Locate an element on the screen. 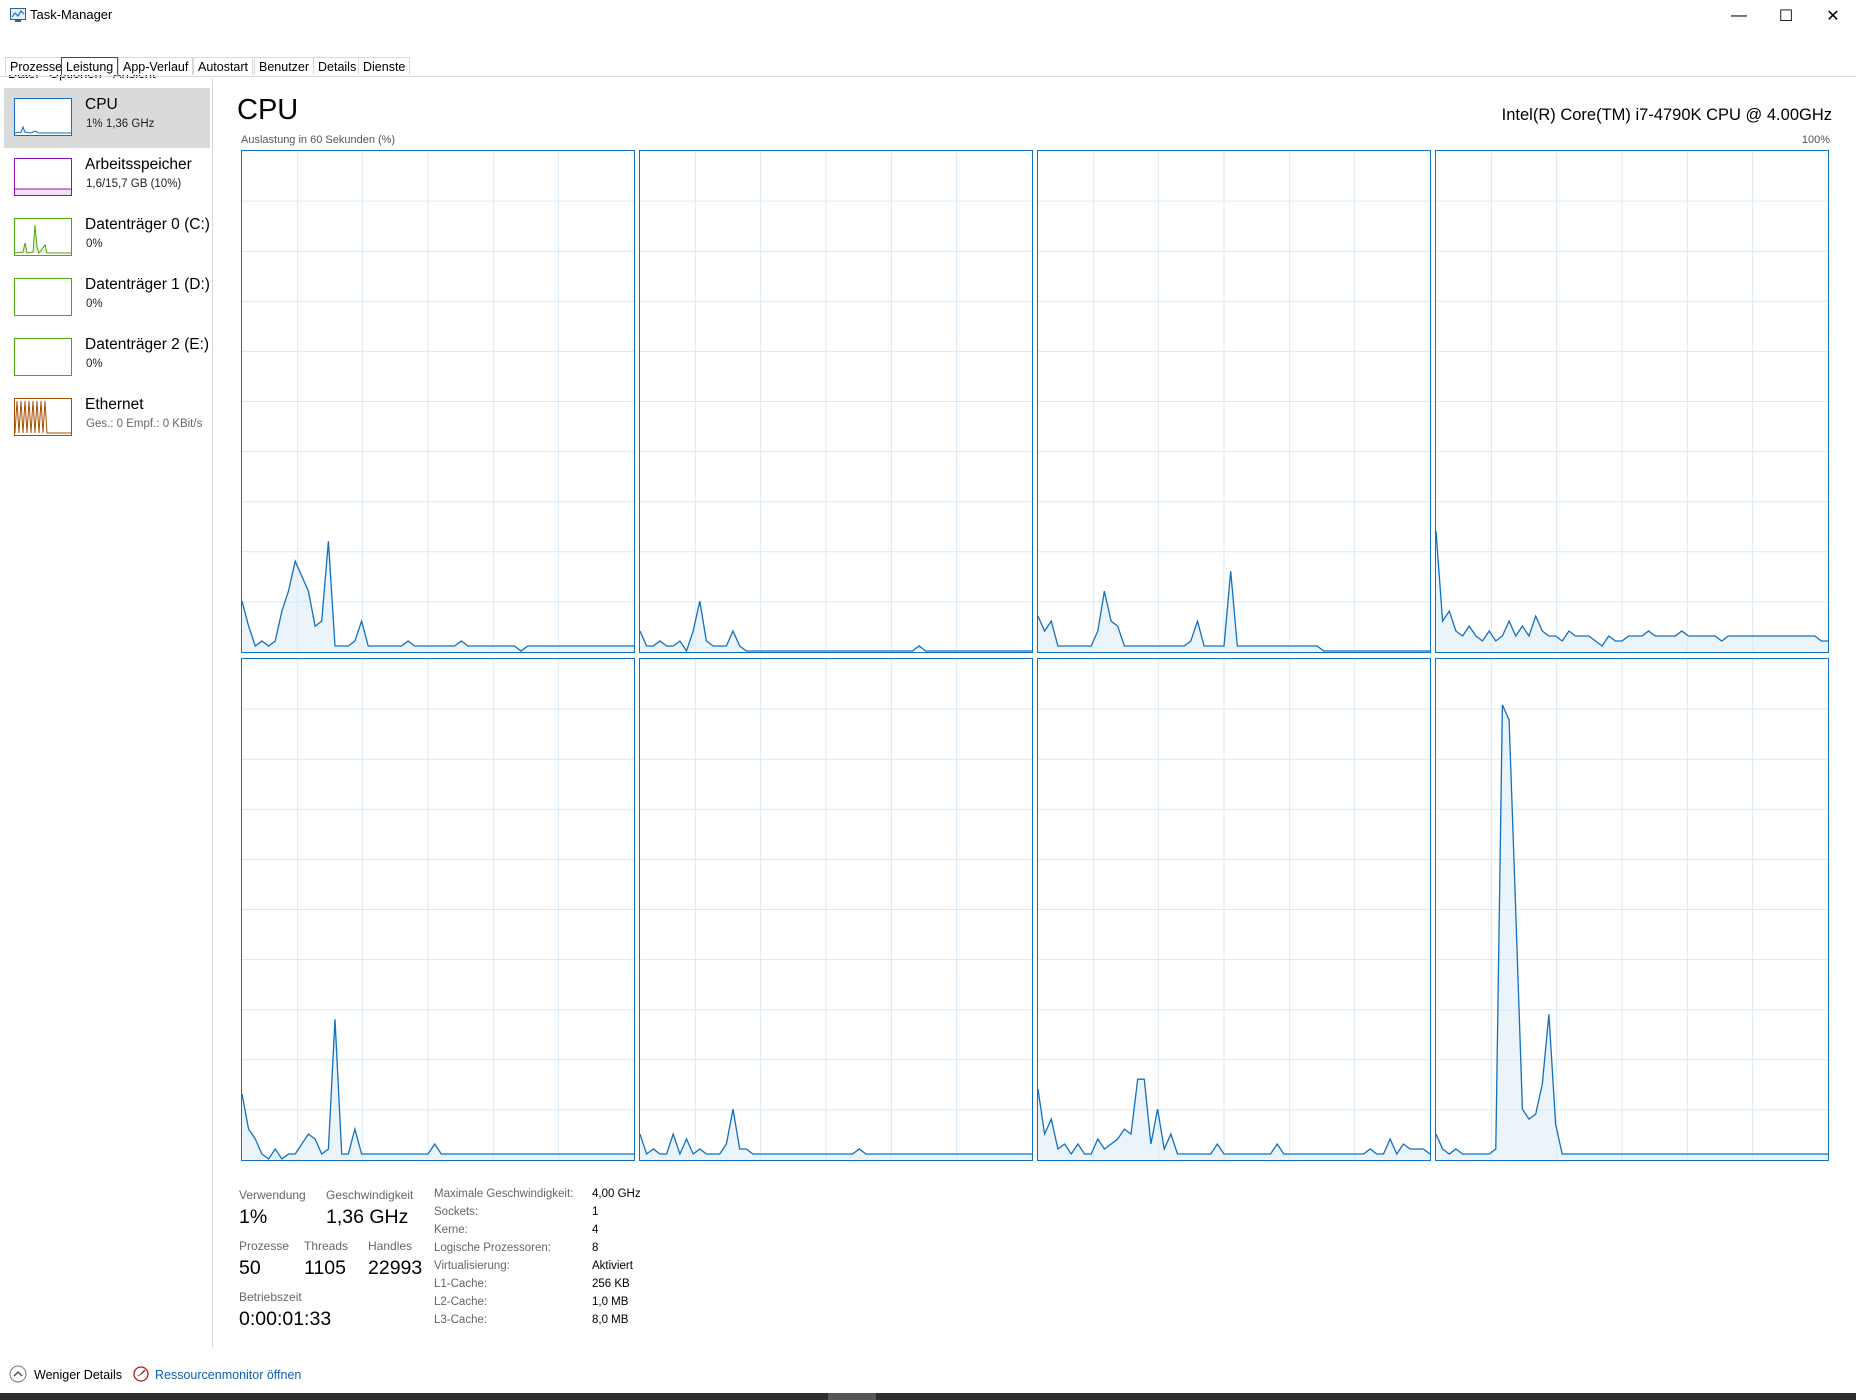 The width and height of the screenshot is (1856, 1400). less-details-button: Weniger Details is located at coordinates (78, 1375).